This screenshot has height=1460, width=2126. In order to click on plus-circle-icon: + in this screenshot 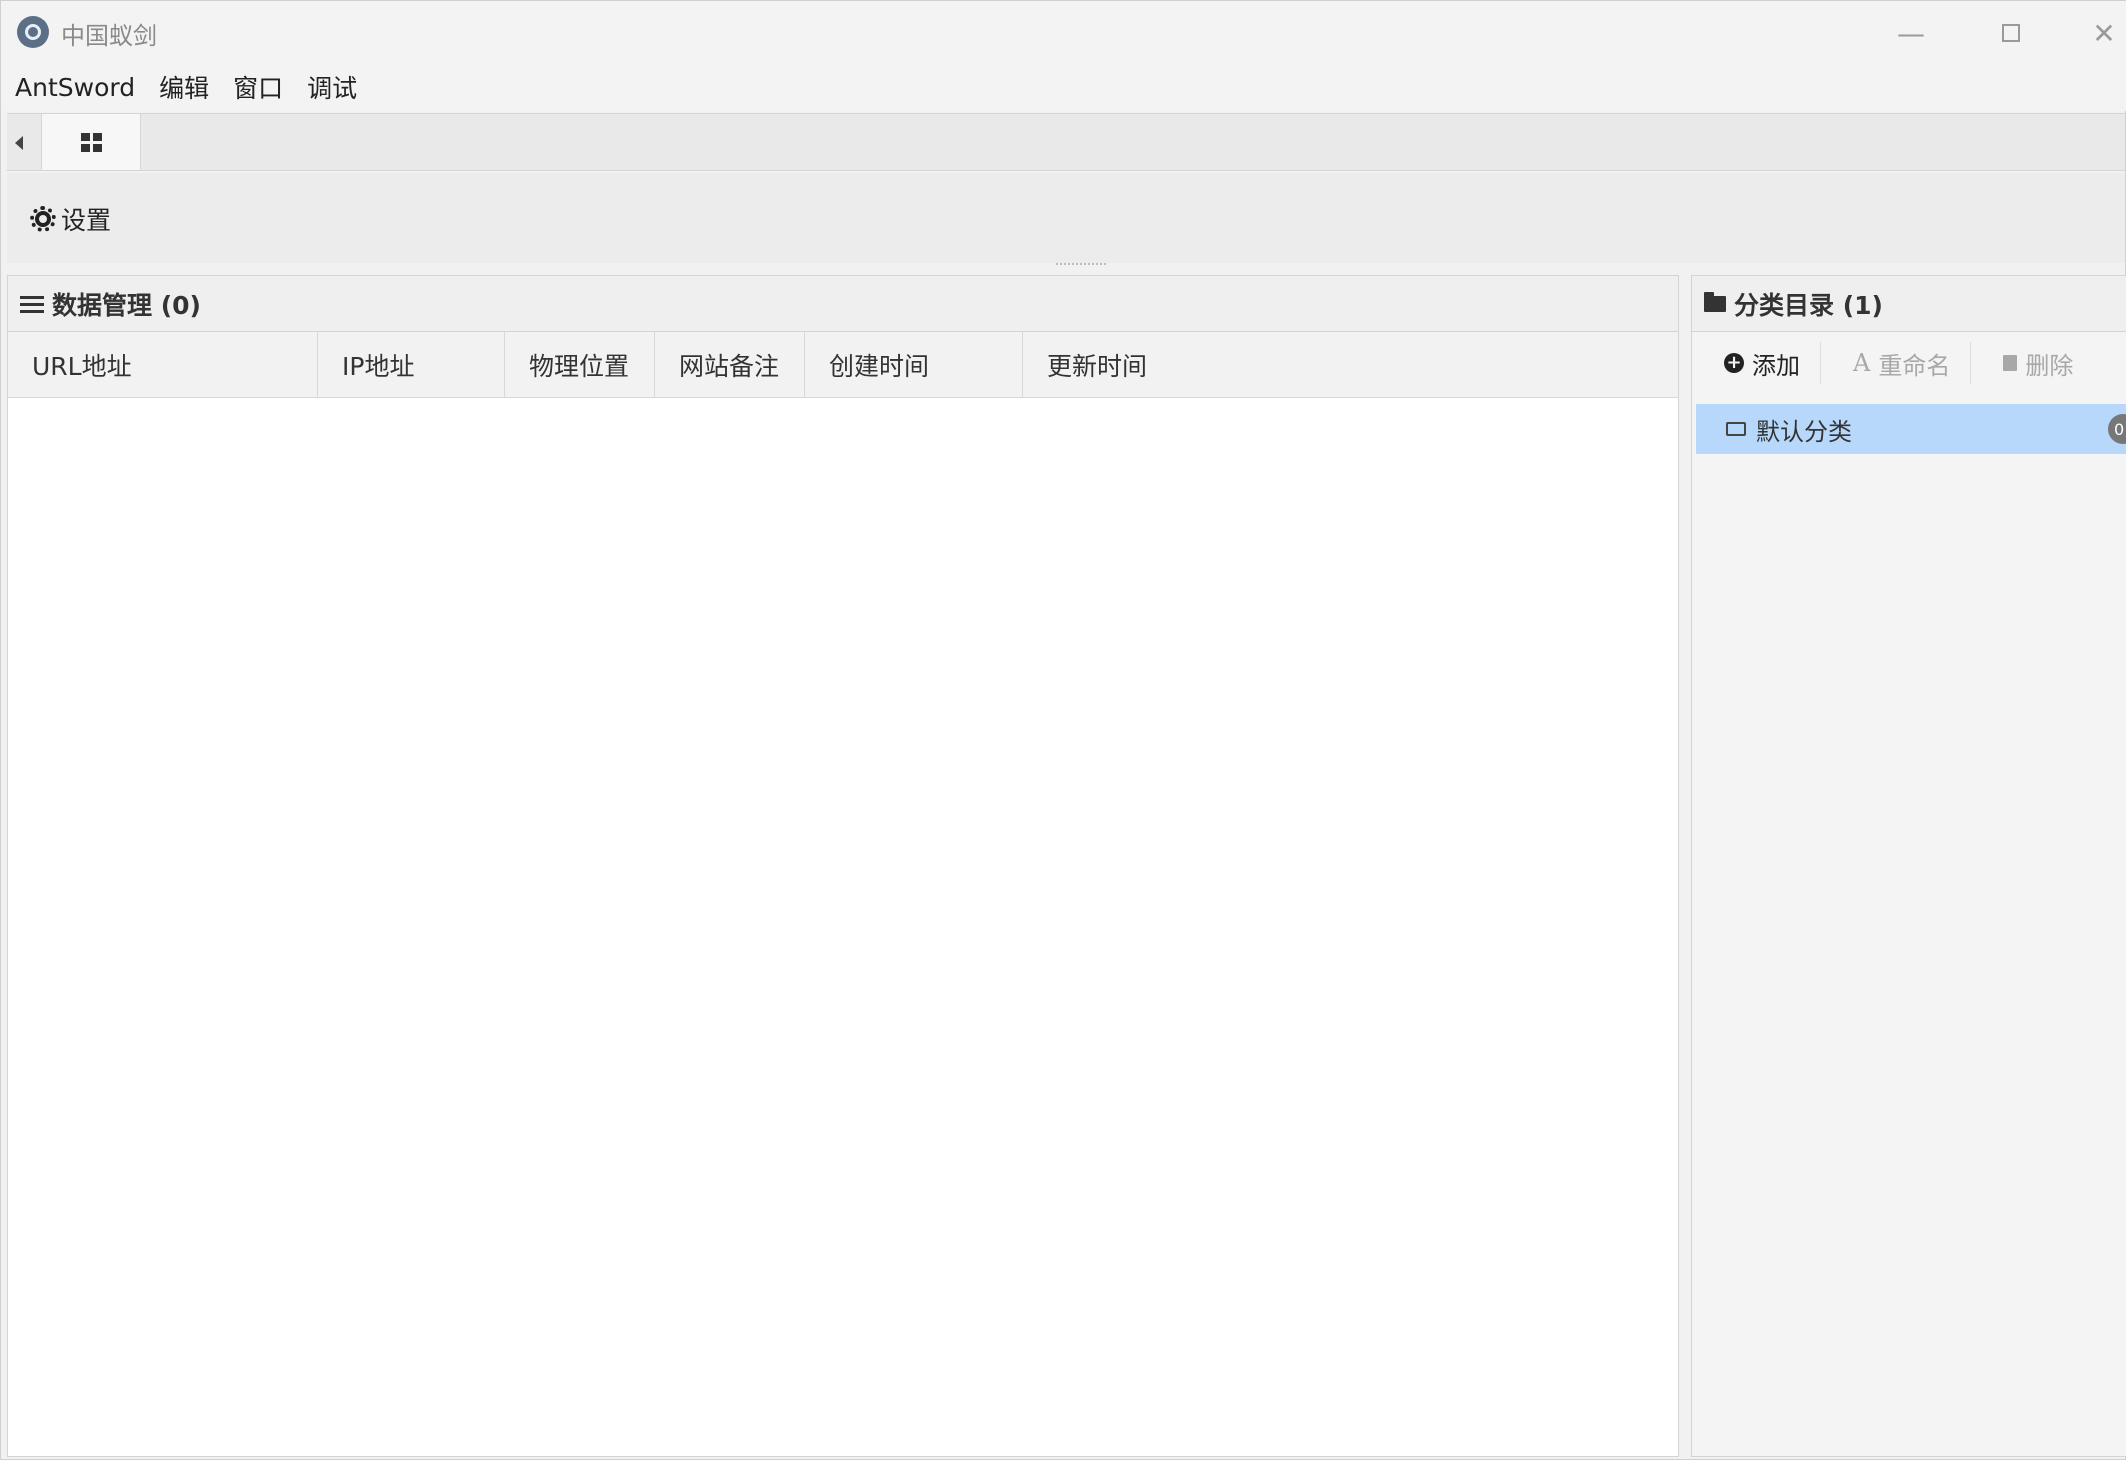, I will do `click(1734, 363)`.